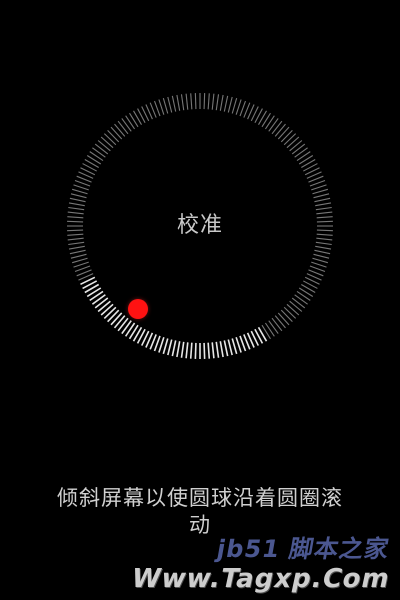  What do you see at coordinates (261, 579) in the screenshot?
I see `watermark-url: Www.Tagxp.Com` at bounding box center [261, 579].